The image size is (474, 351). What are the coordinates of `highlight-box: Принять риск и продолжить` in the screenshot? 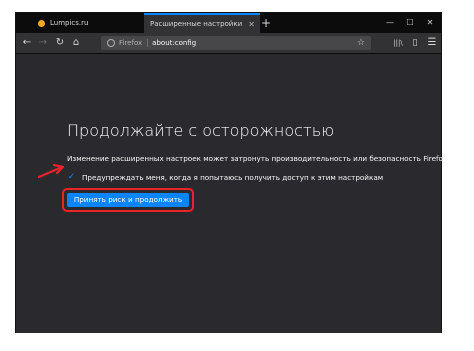 It's located at (128, 200).